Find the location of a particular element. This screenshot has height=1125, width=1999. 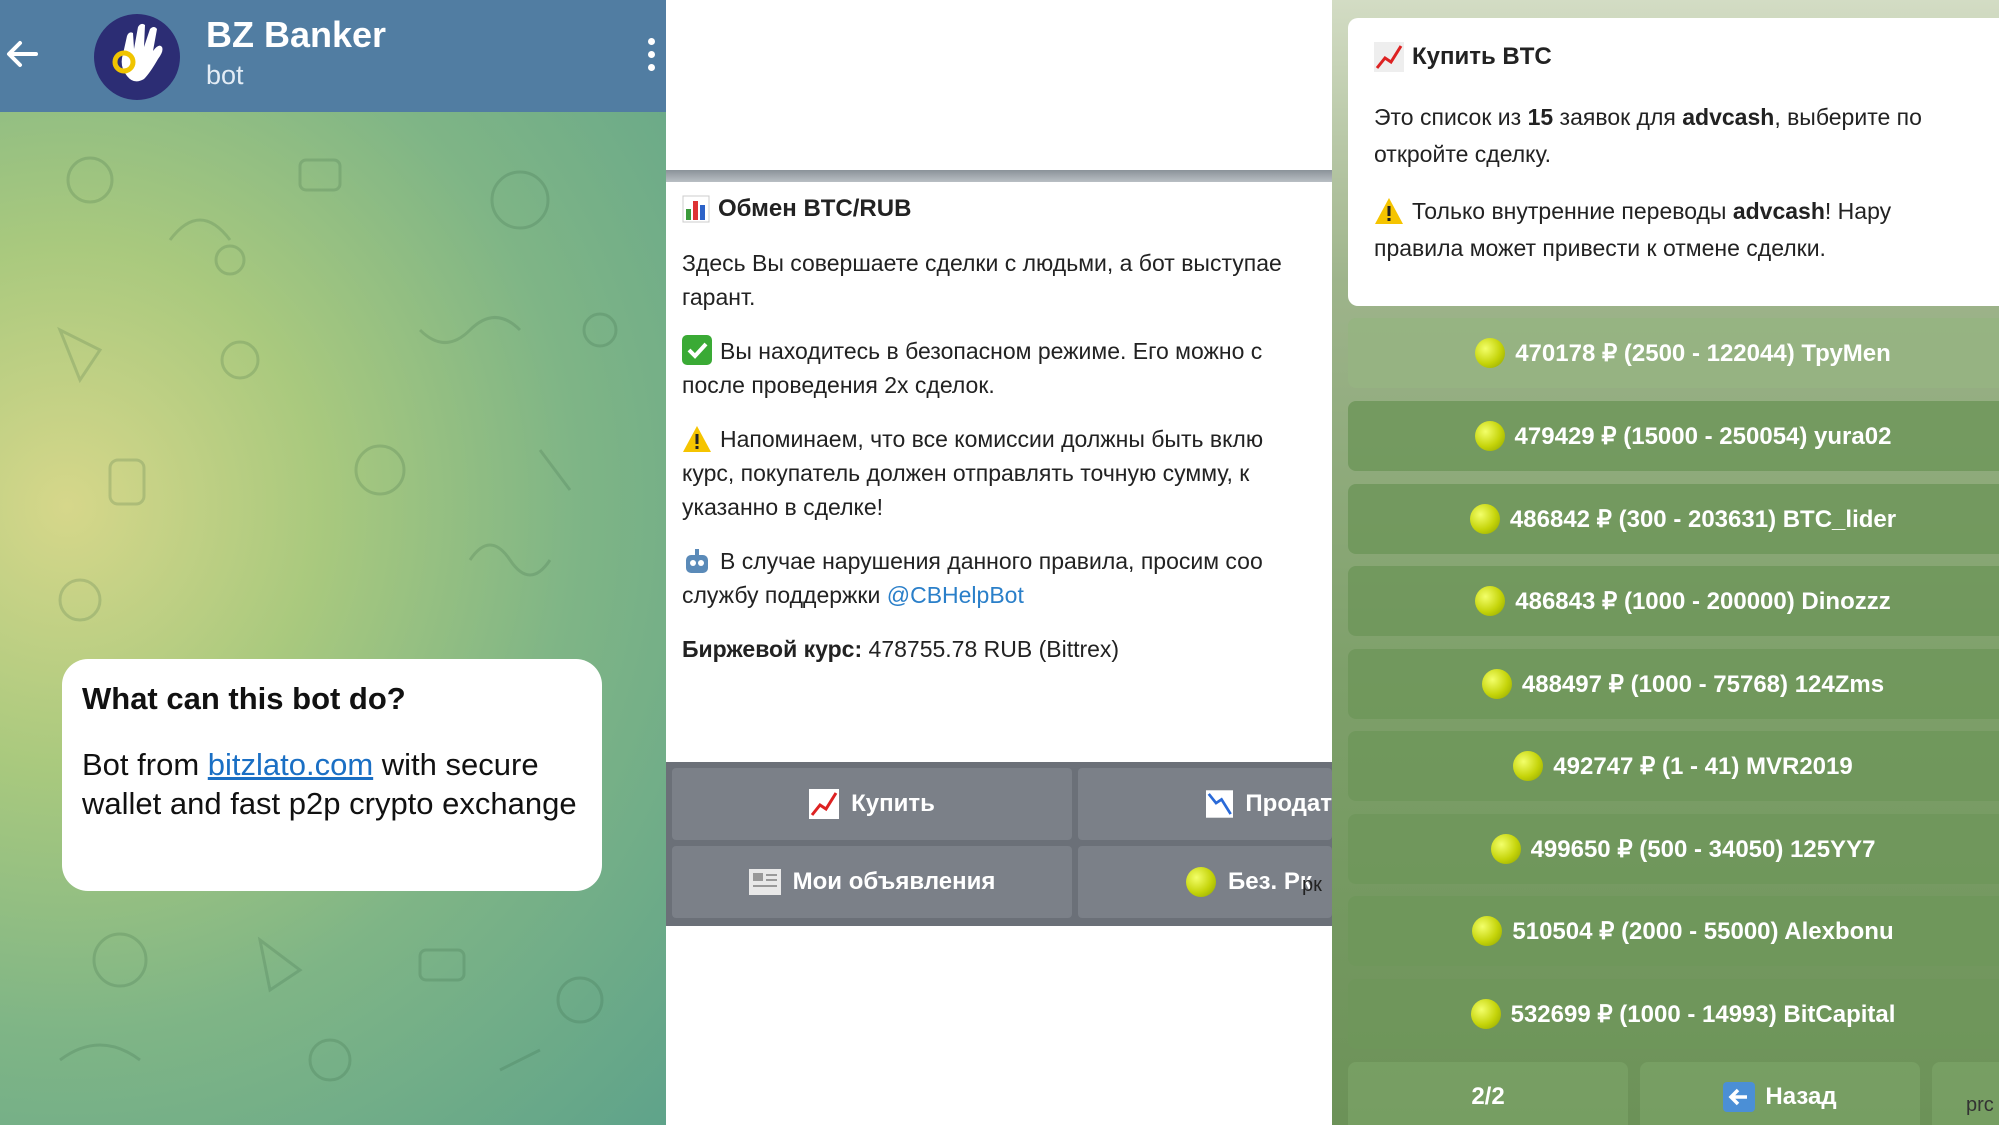

back-button-label: Назад is located at coordinates (1801, 1096).